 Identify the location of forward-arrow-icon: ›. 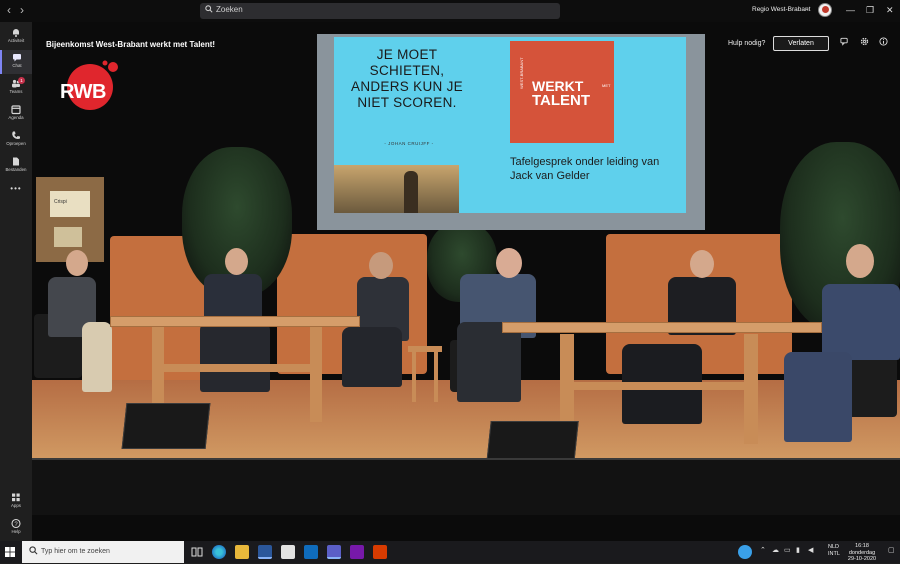
(22, 10).